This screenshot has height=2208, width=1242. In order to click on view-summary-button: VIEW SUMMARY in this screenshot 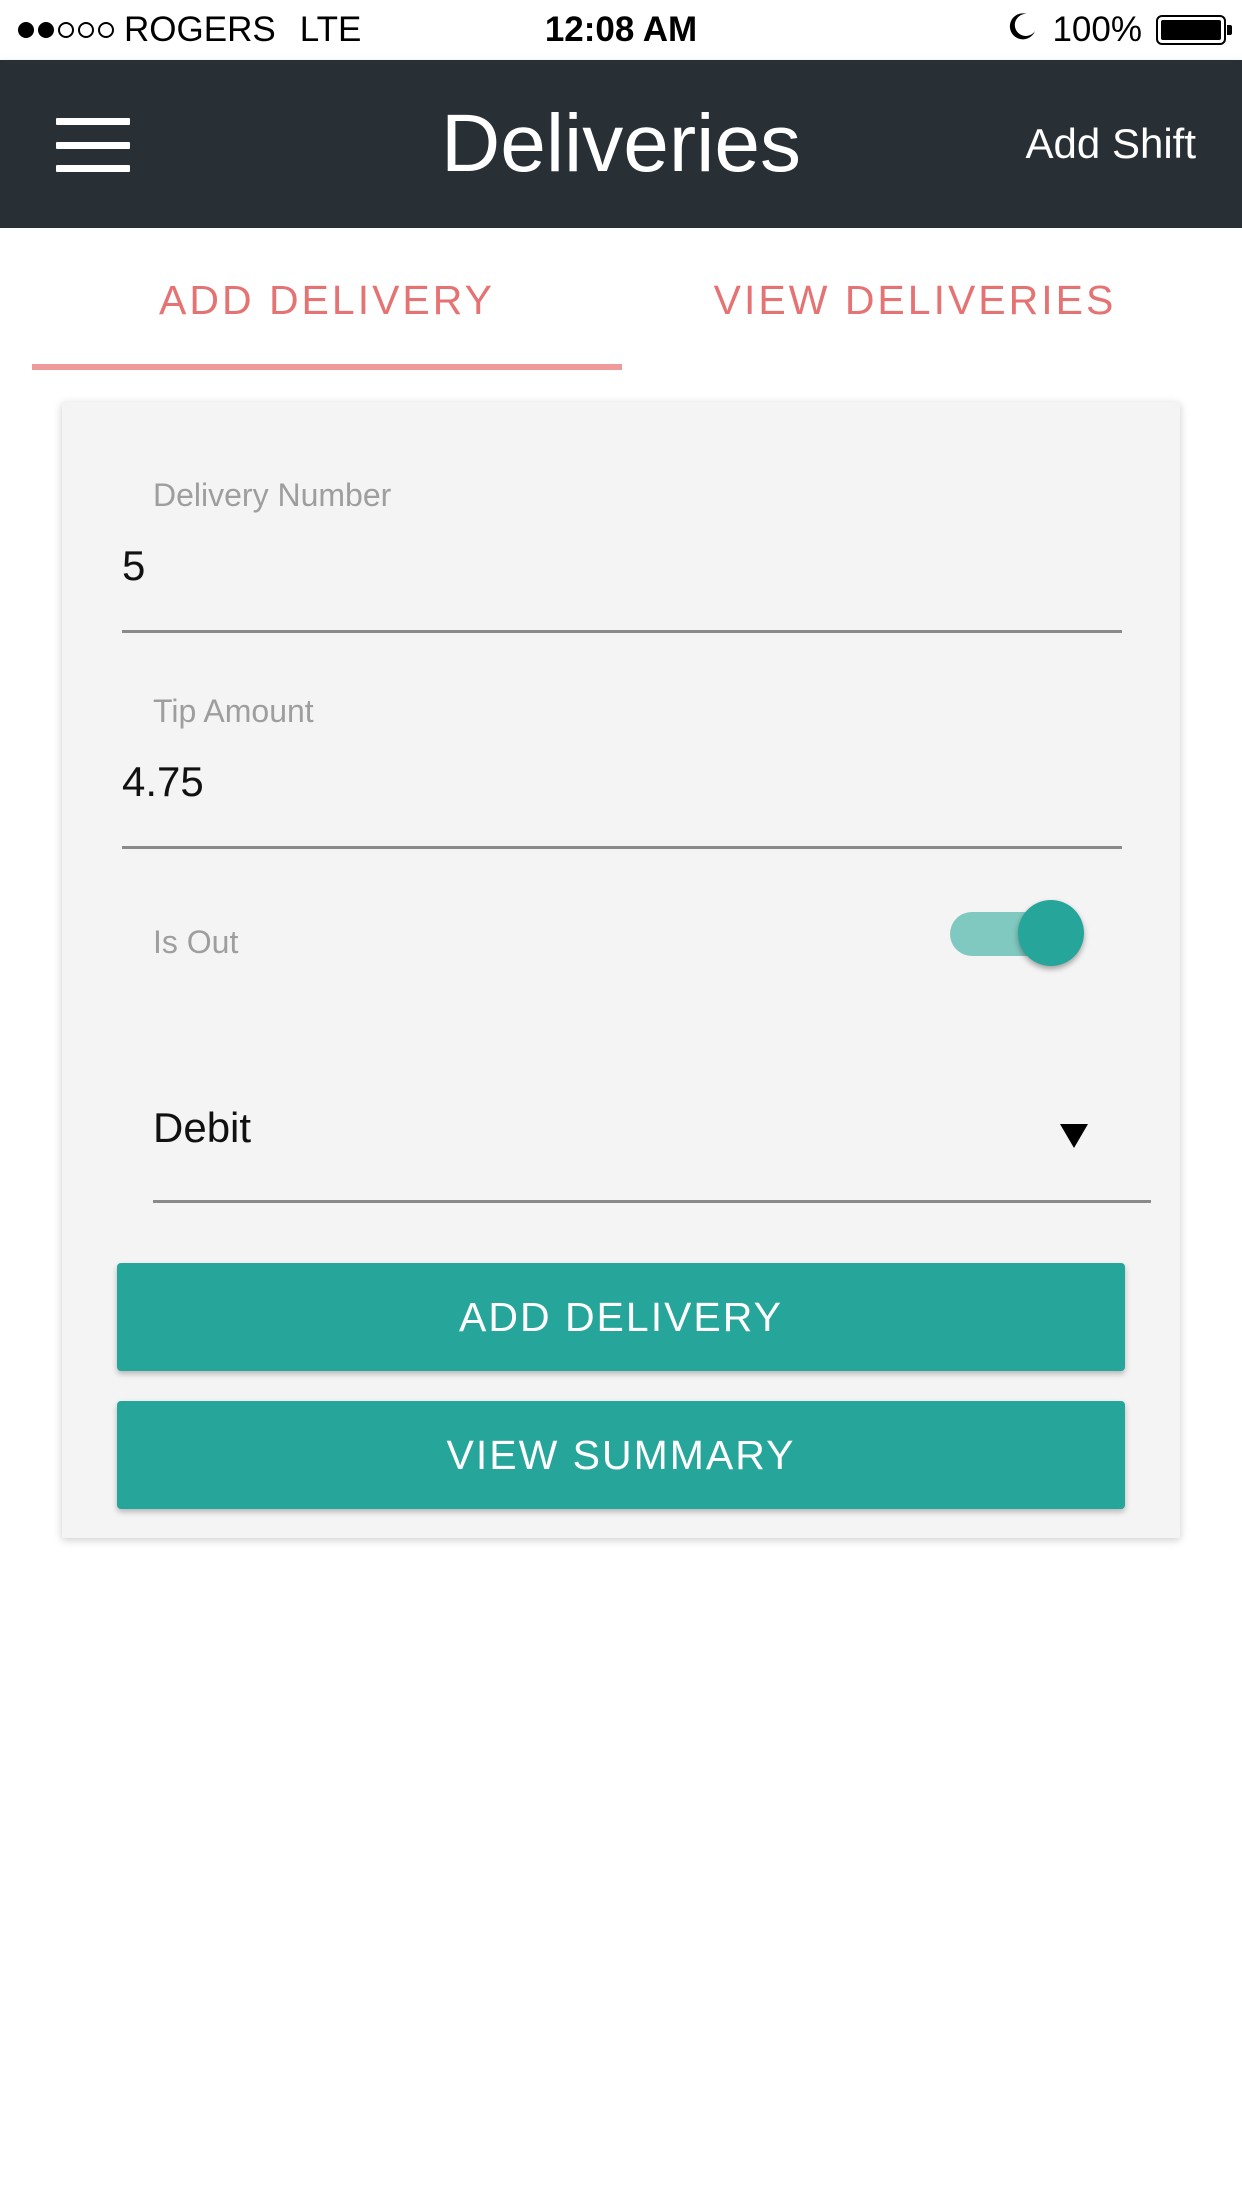, I will do `click(621, 1455)`.